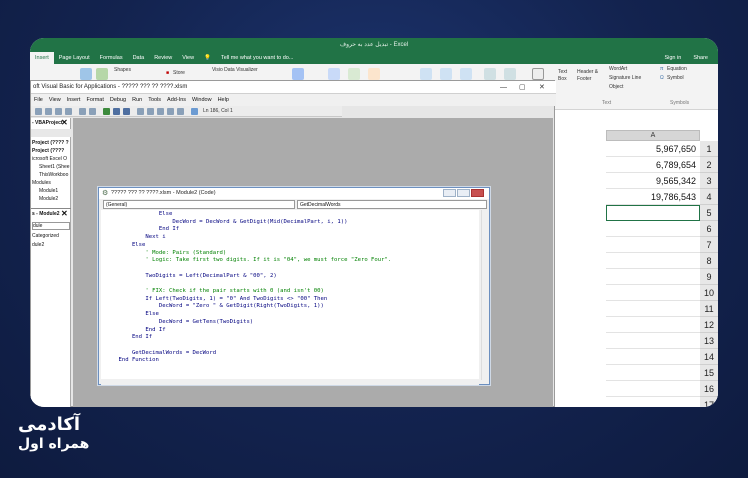 Image resolution: width=748 pixels, height=478 pixels. What do you see at coordinates (48, 191) in the screenshot?
I see `project-item: Module1` at bounding box center [48, 191].